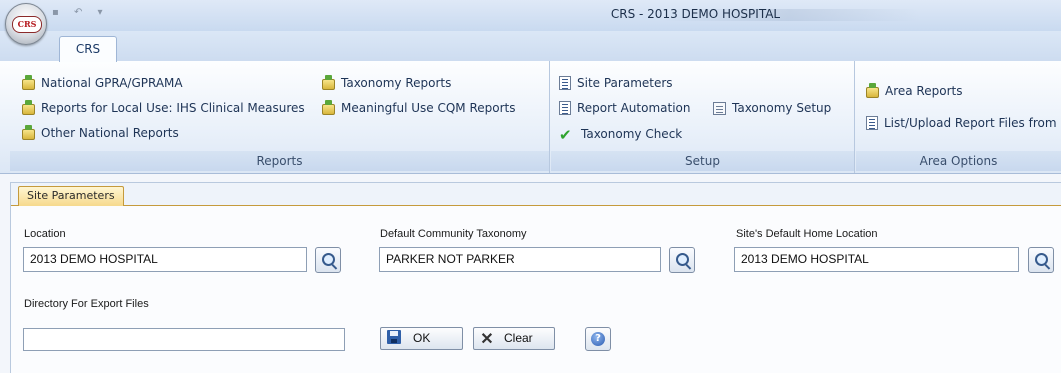  I want to click on ok-label: OK, so click(422, 338).